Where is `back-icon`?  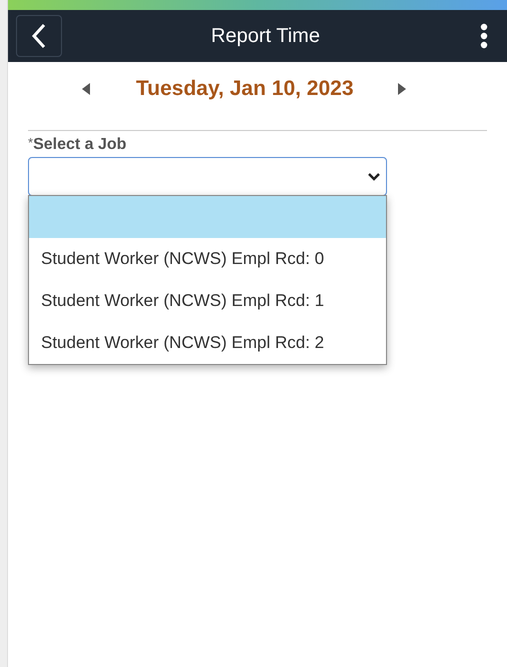 back-icon is located at coordinates (39, 36).